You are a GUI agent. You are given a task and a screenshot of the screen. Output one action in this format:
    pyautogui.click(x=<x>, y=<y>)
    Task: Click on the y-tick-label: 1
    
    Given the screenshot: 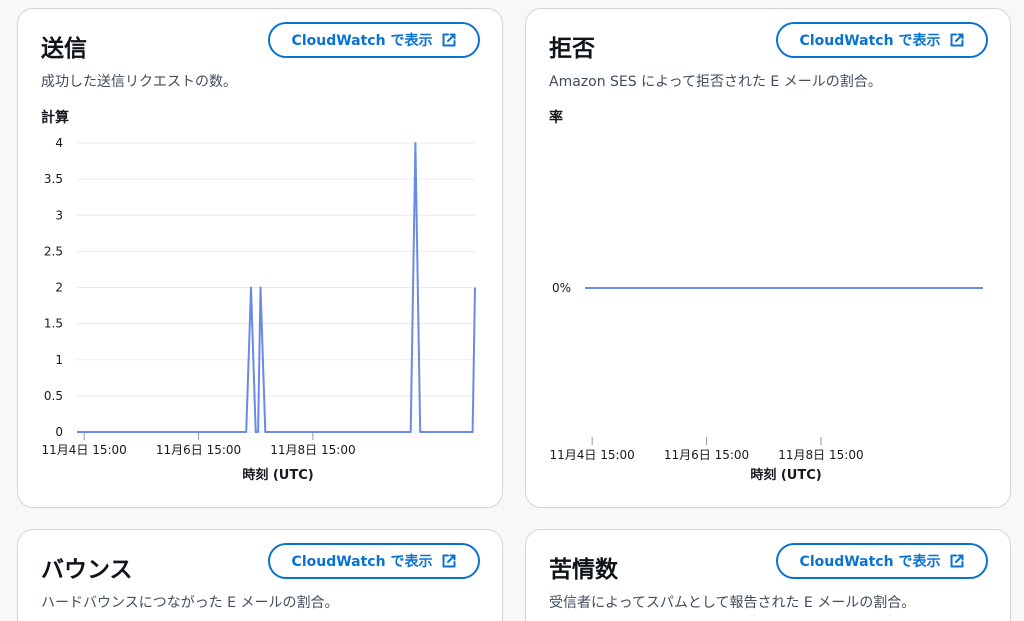 What is the action you would take?
    pyautogui.click(x=59, y=360)
    